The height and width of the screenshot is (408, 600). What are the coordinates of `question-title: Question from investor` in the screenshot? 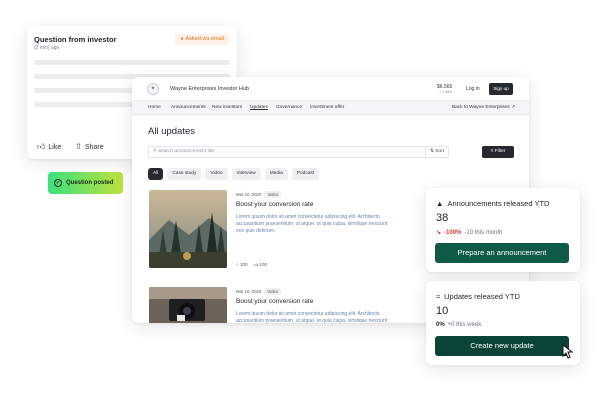 It's located at (75, 39).